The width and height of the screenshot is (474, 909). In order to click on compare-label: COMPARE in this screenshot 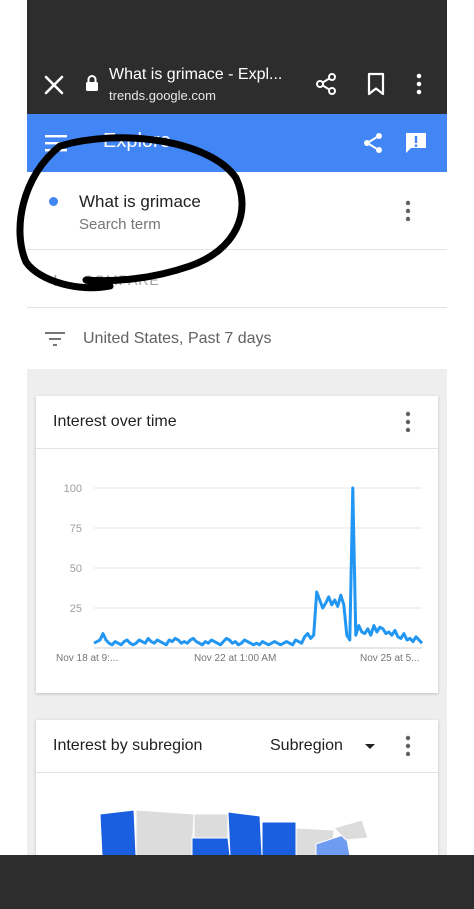, I will do `click(121, 280)`.